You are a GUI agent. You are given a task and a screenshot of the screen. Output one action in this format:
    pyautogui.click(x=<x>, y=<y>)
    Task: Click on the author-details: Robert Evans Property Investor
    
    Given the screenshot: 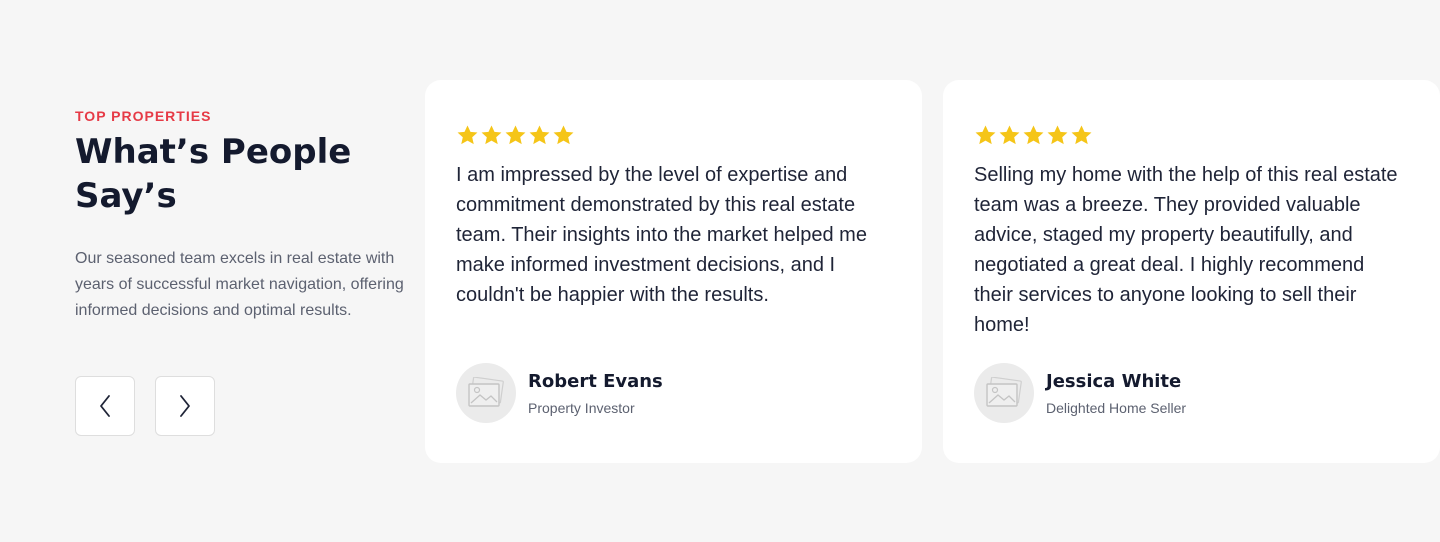 What is the action you would take?
    pyautogui.click(x=595, y=393)
    